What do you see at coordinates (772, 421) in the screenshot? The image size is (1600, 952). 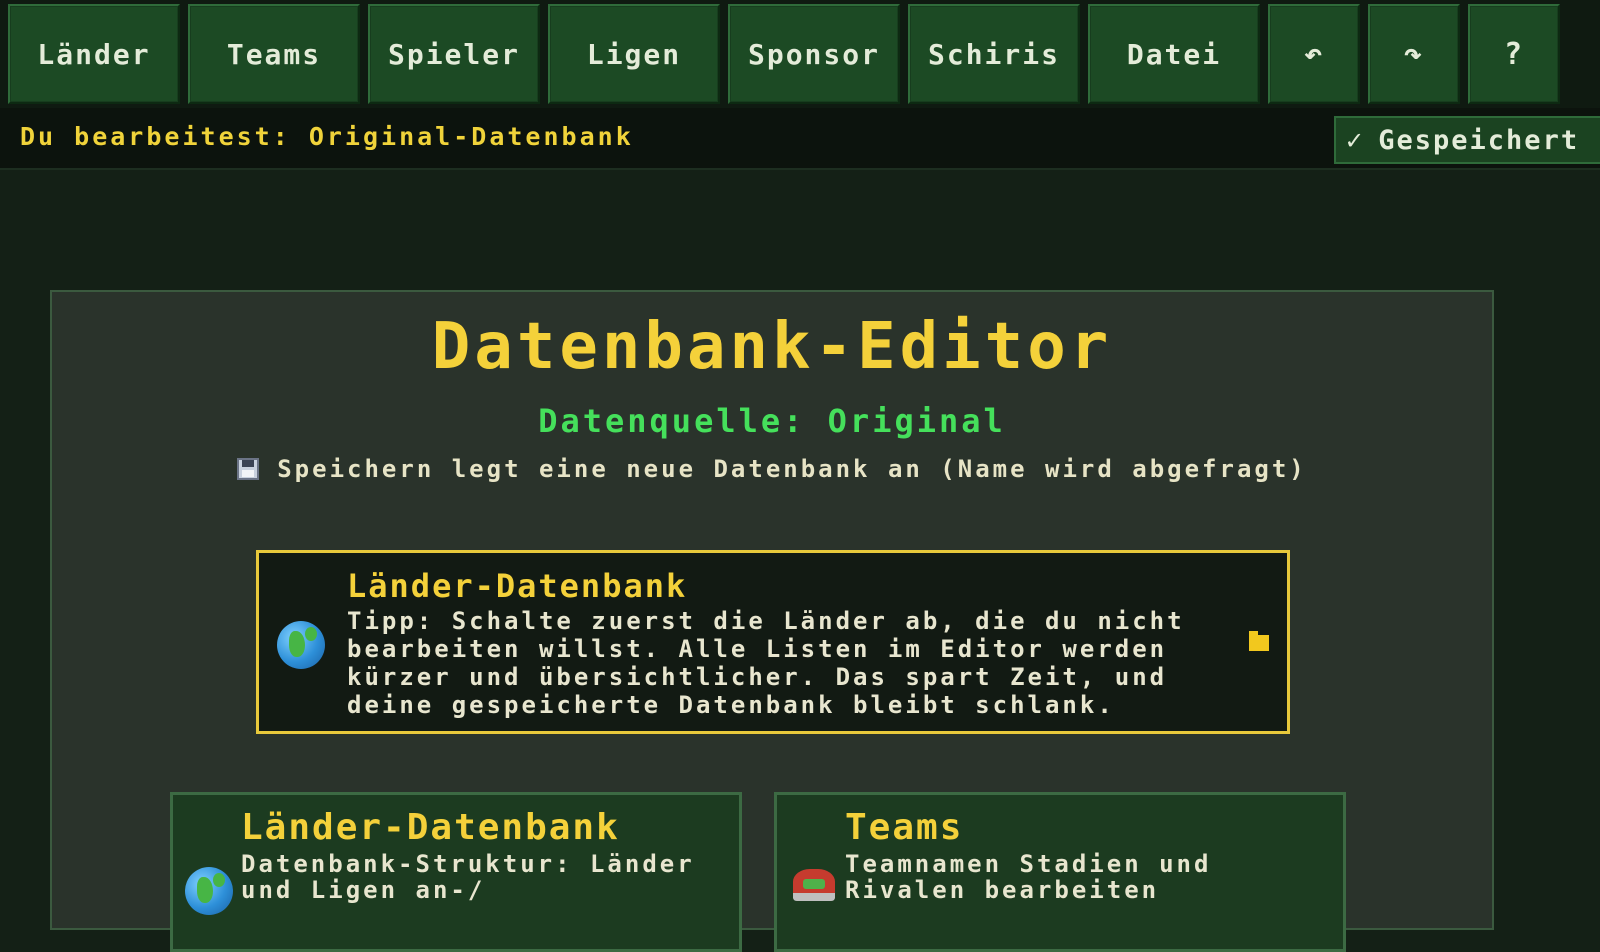 I see `data-source-label: Datenquelle: Original` at bounding box center [772, 421].